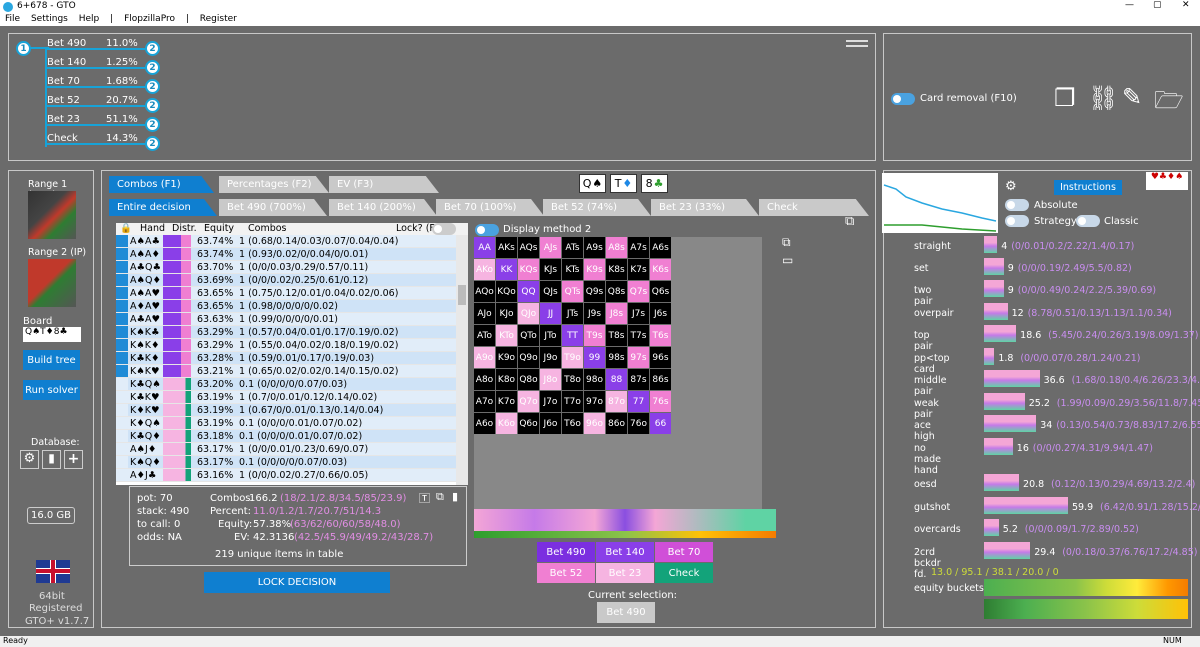 The width and height of the screenshot is (1200, 647). What do you see at coordinates (660, 291) in the screenshot?
I see `grid-cell-Q6s: Q6s` at bounding box center [660, 291].